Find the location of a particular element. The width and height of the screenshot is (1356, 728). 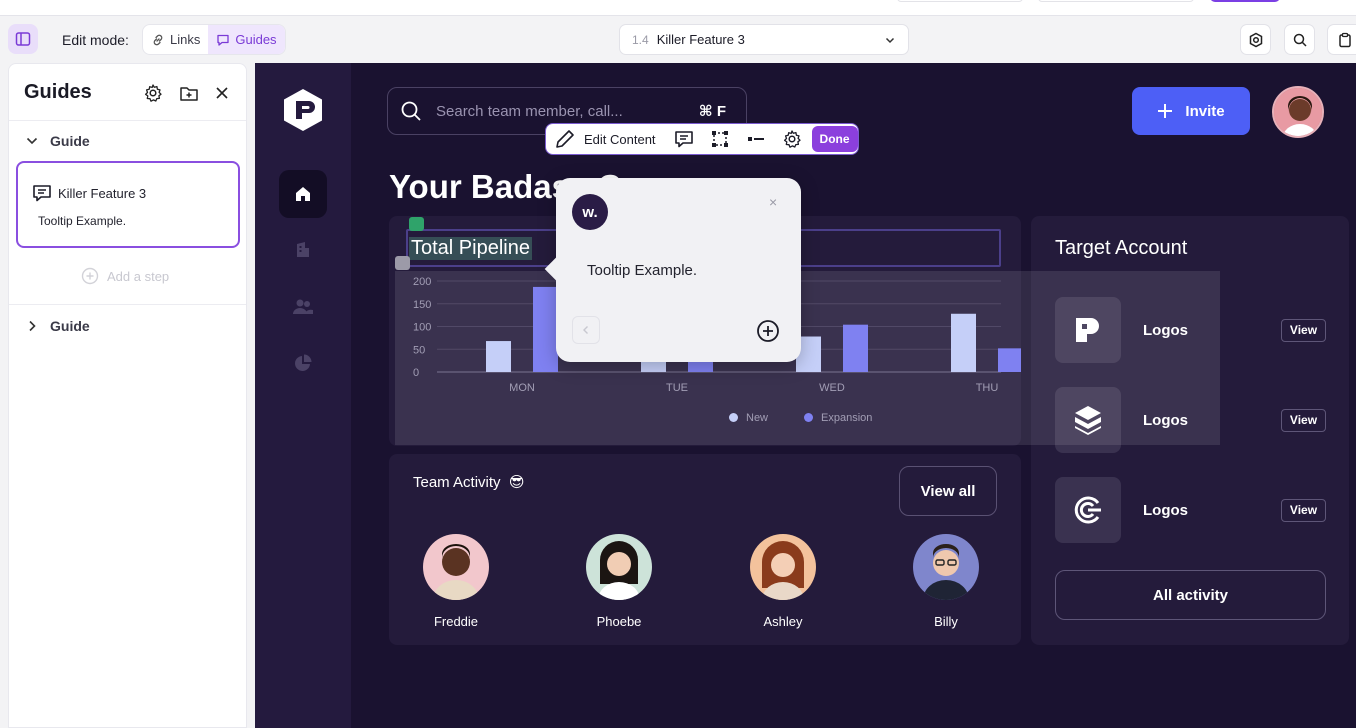

target-icon is located at coordinates (1255, 39).